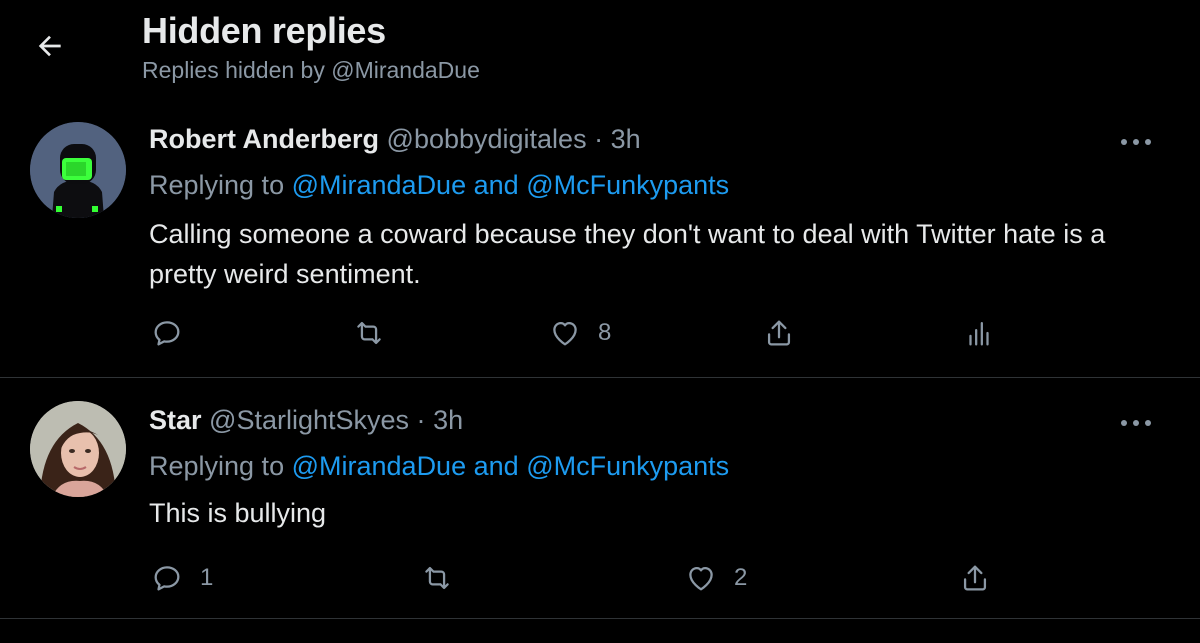 The height and width of the screenshot is (643, 1200). What do you see at coordinates (264, 30) in the screenshot?
I see `page-title: Hidden replies` at bounding box center [264, 30].